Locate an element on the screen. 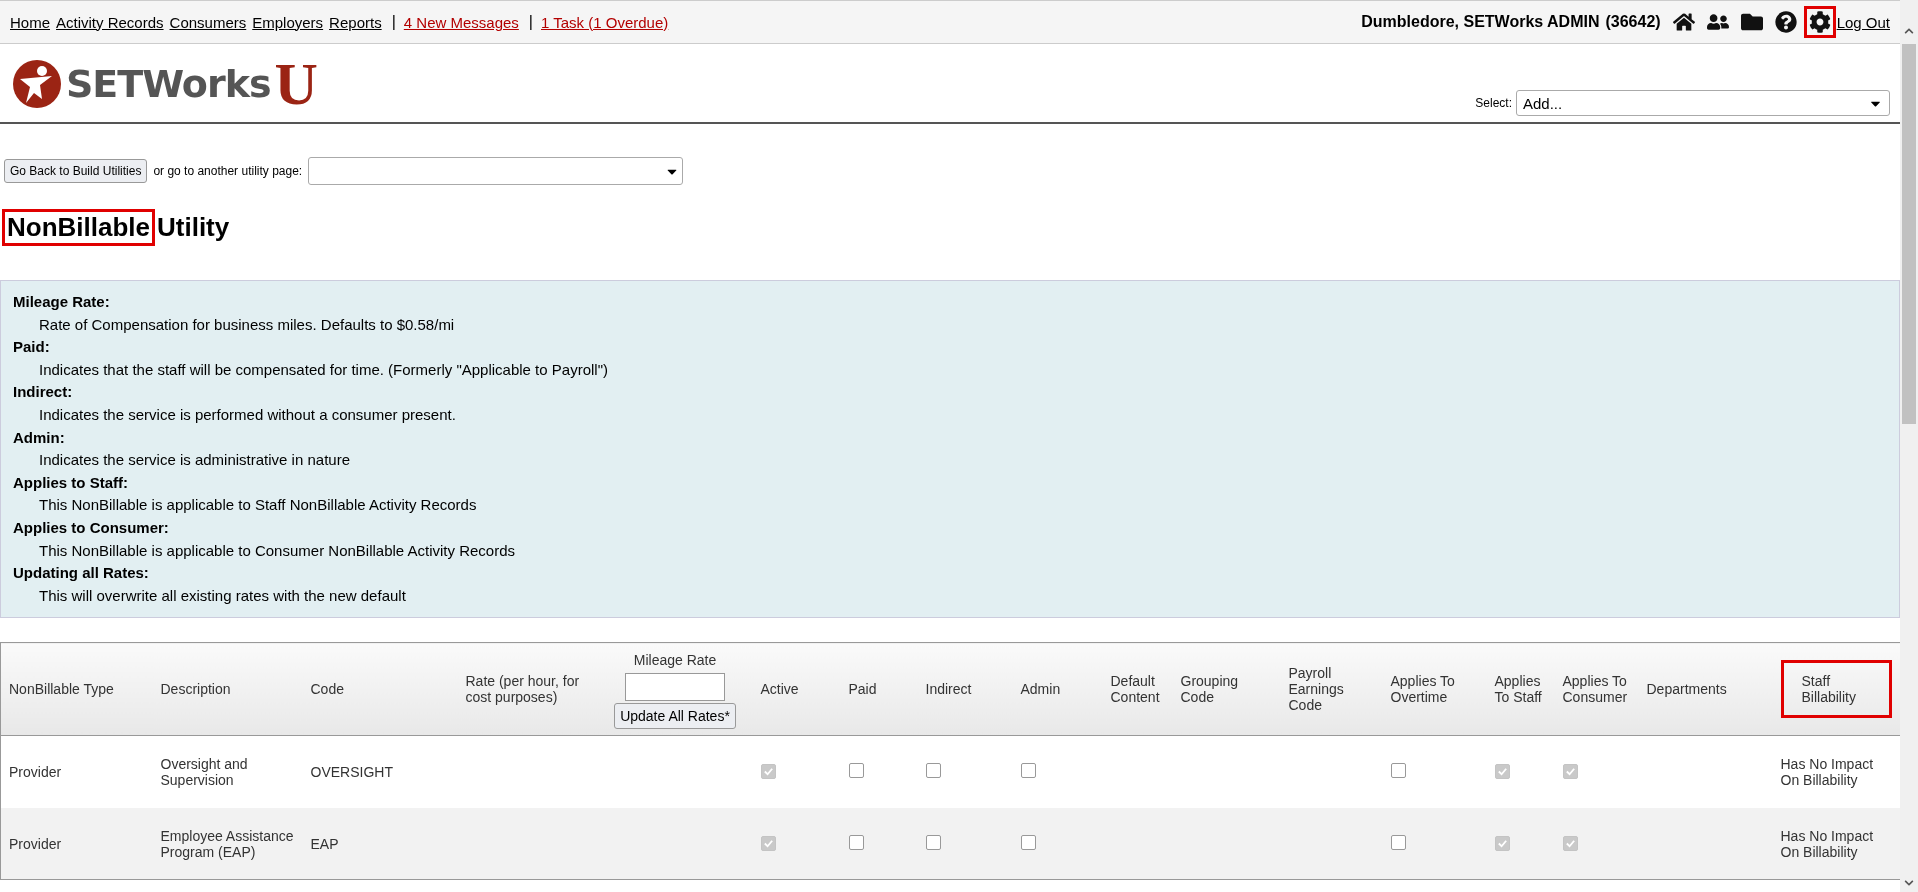 This screenshot has width=1918, height=892. logo-letter: U is located at coordinates (296, 84).